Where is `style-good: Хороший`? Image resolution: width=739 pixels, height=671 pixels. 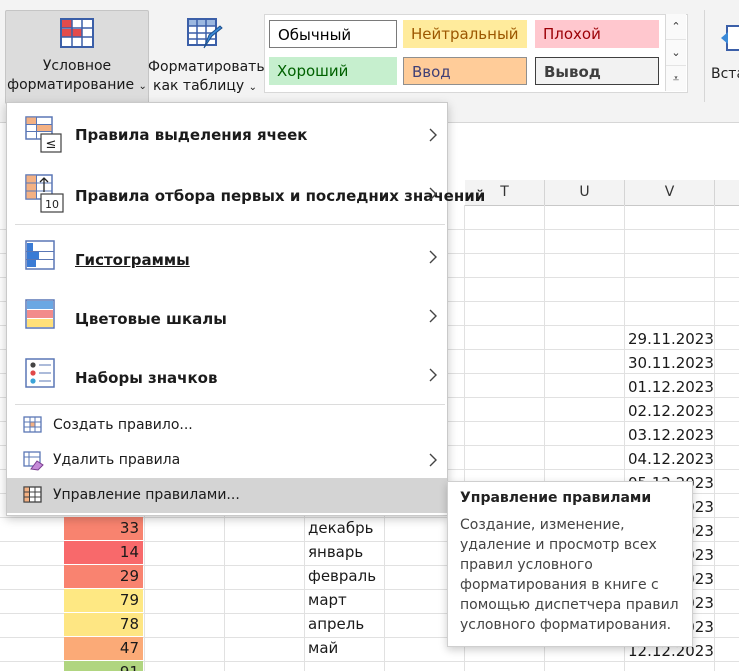
style-good: Хороший is located at coordinates (333, 71).